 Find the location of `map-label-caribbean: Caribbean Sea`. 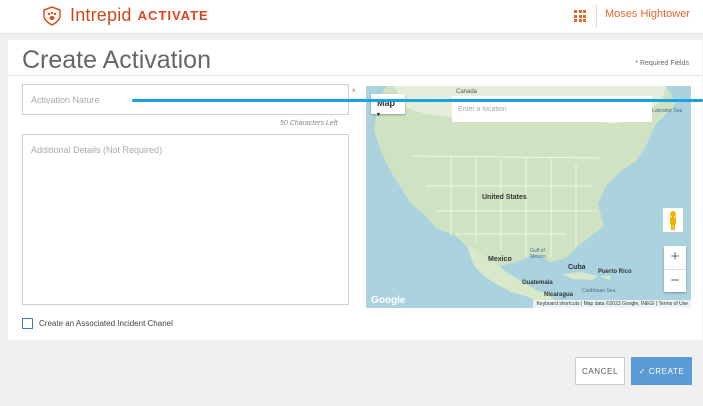

map-label-caribbean: Caribbean Sea is located at coordinates (599, 291).